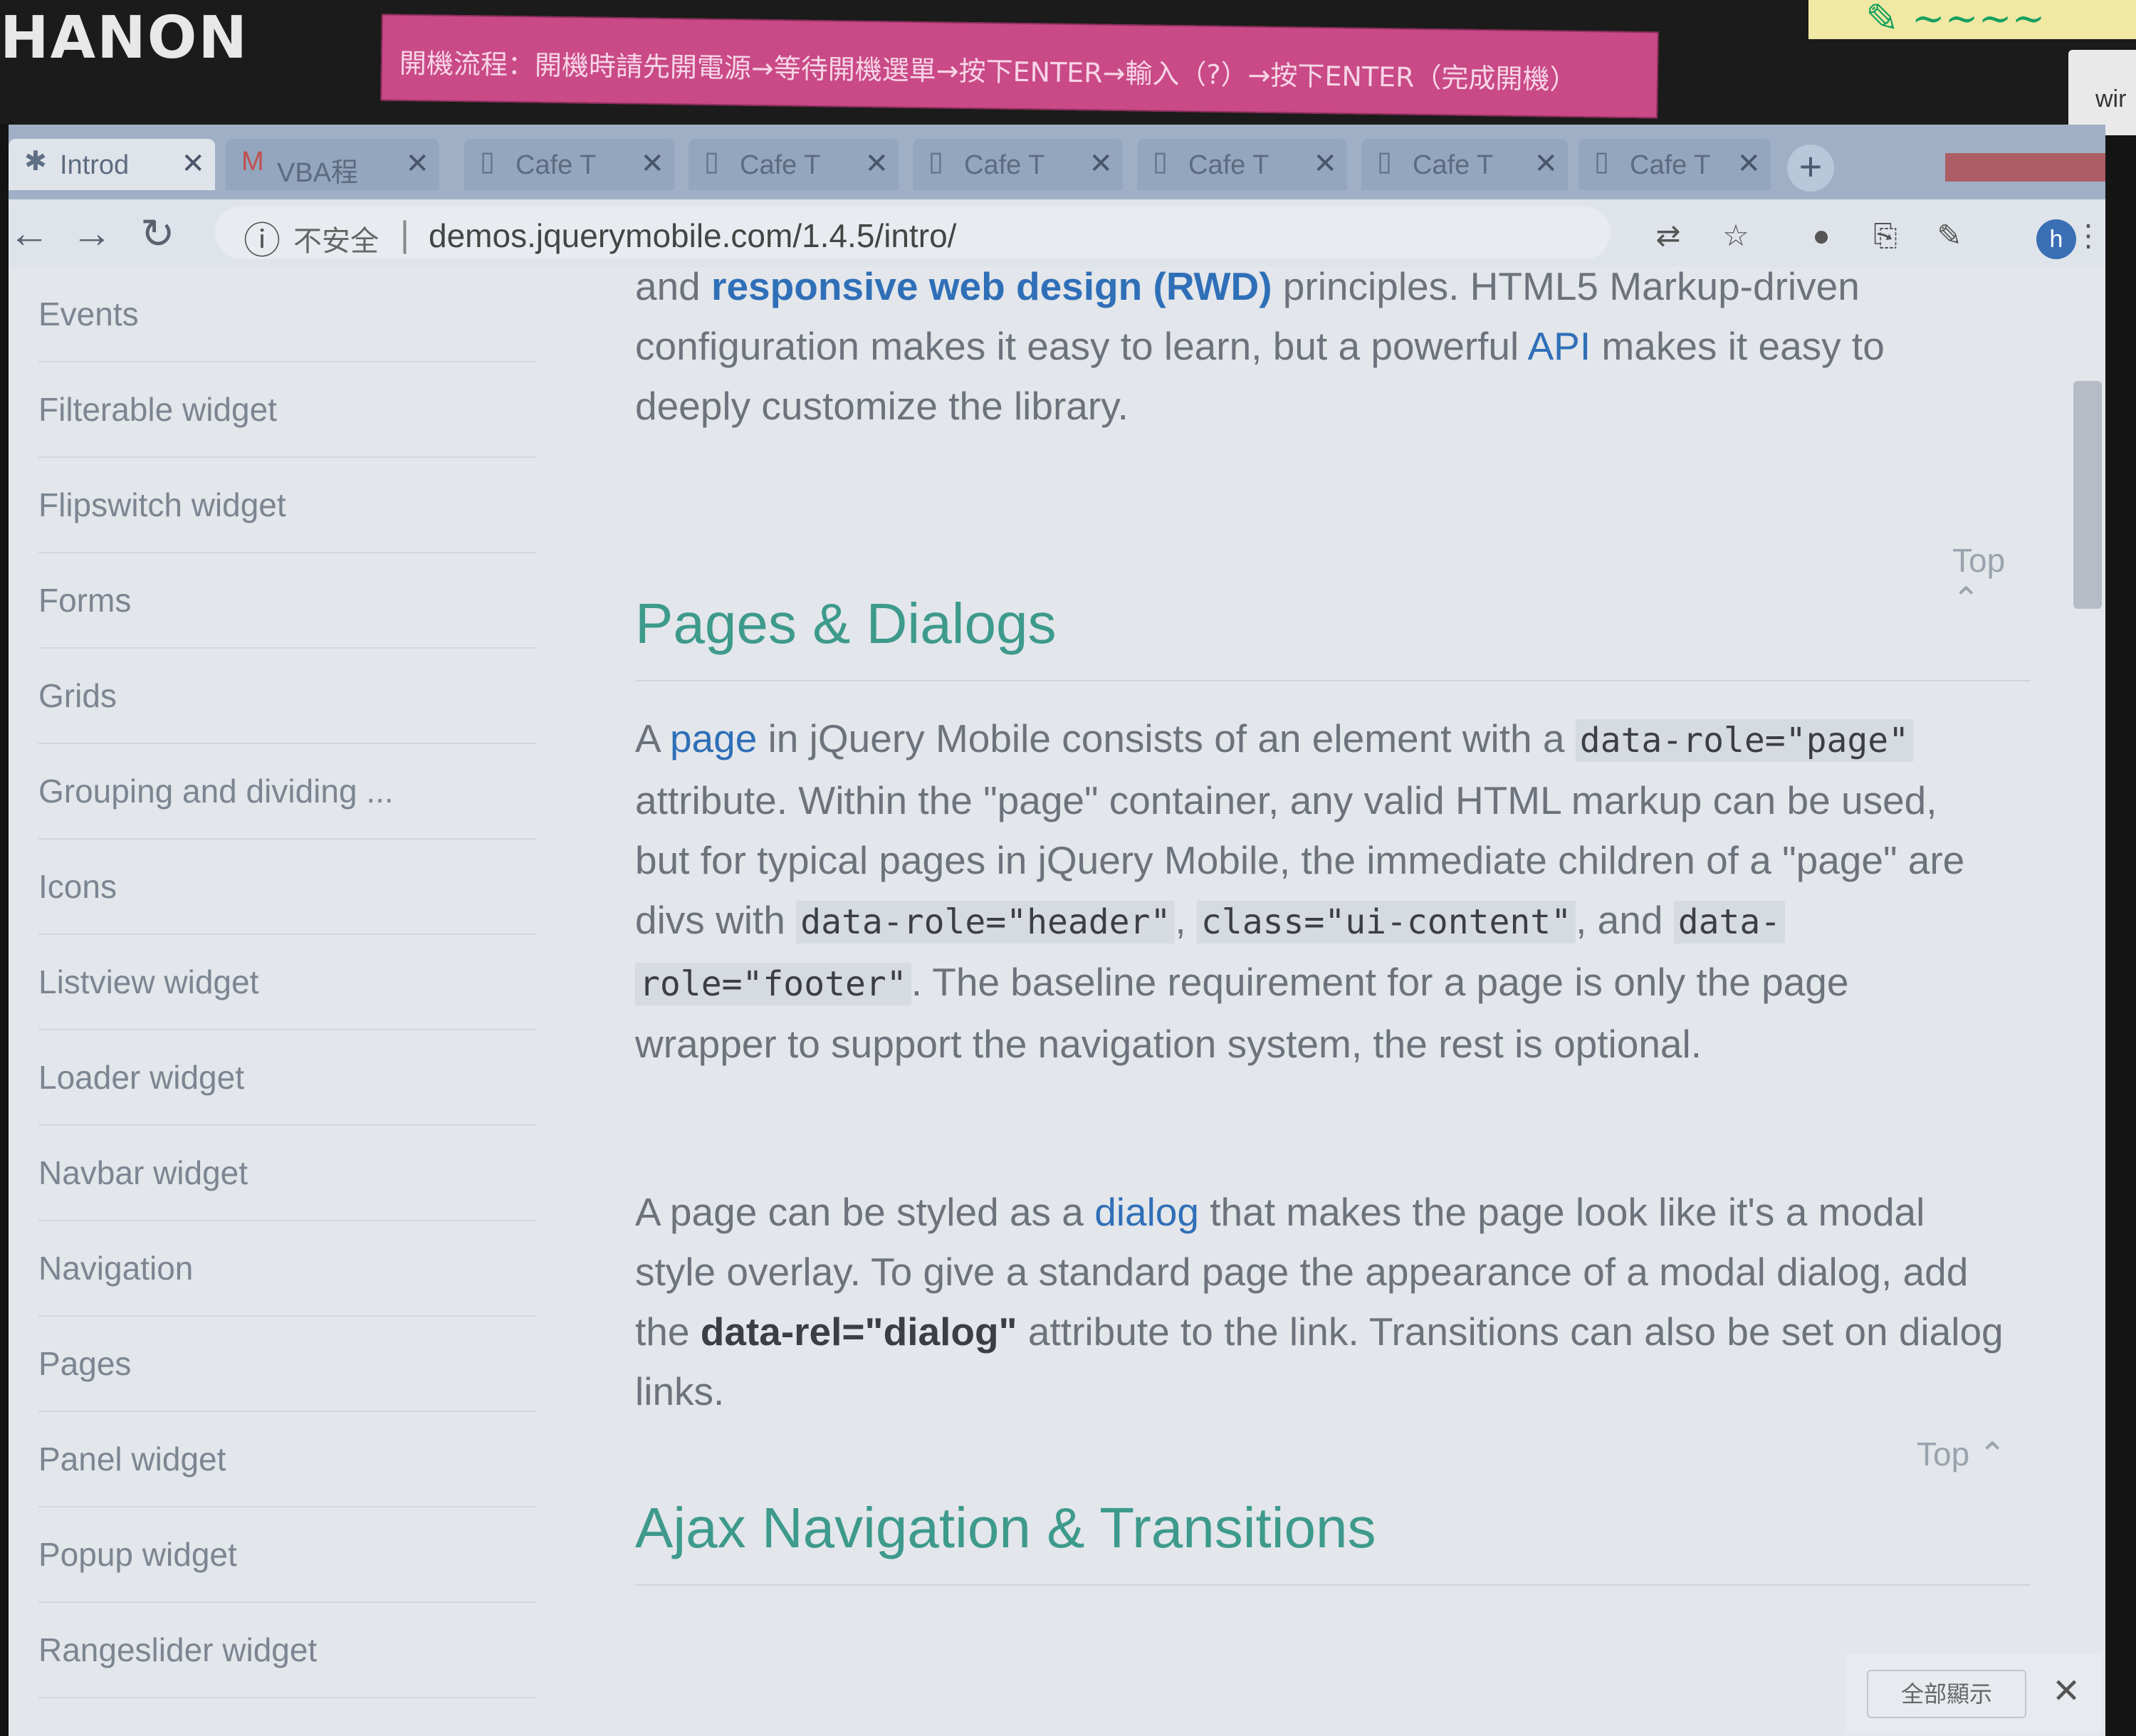  Describe the element at coordinates (287, 601) in the screenshot. I see `sidebar-item-forms: Forms` at that location.